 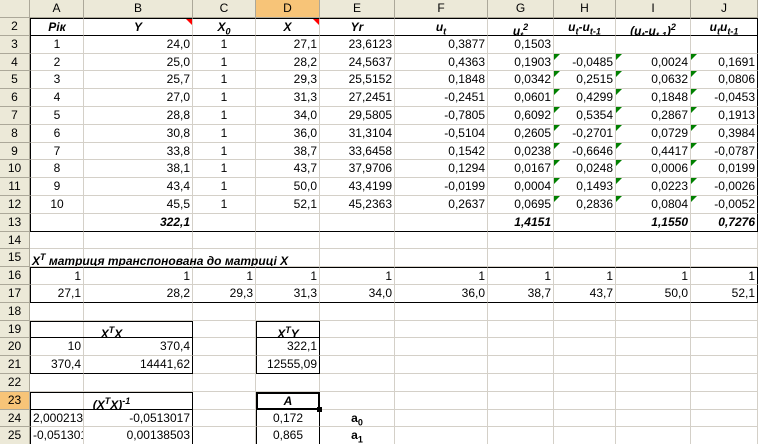 What do you see at coordinates (138, 9) in the screenshot?
I see `column-header-b: B` at bounding box center [138, 9].